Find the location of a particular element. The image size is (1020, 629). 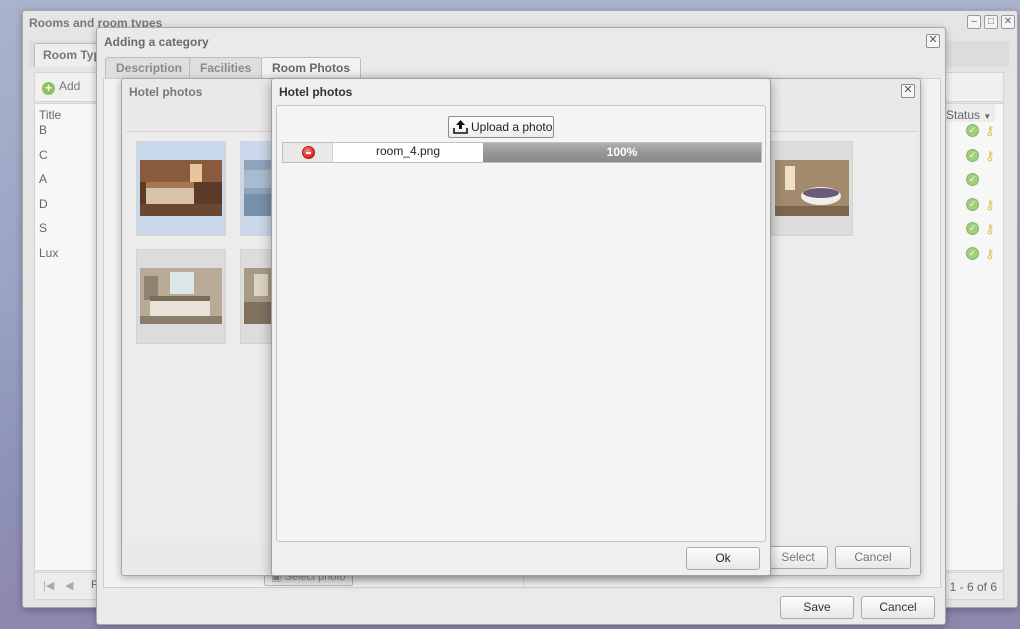

remove-icon is located at coordinates (308, 152).